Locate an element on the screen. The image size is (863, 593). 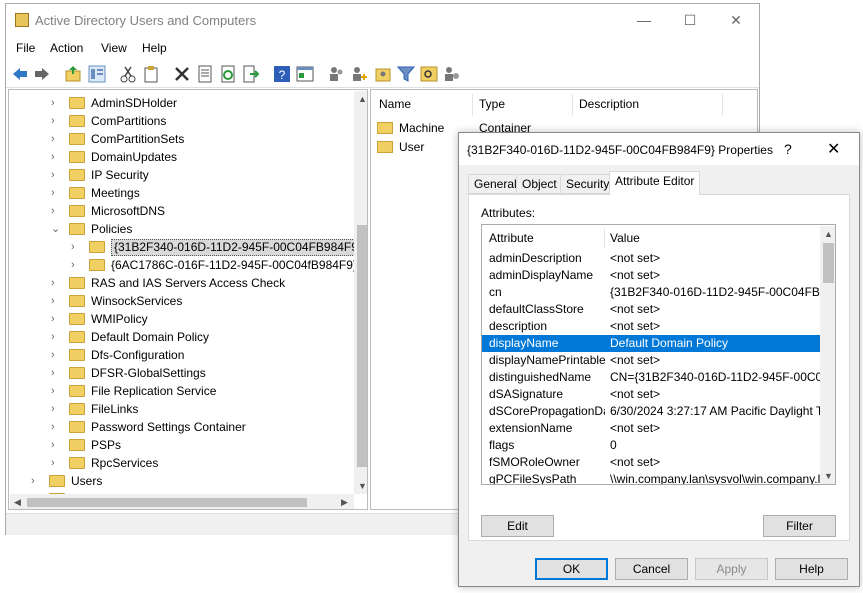
forward-icon is located at coordinates (42, 74).